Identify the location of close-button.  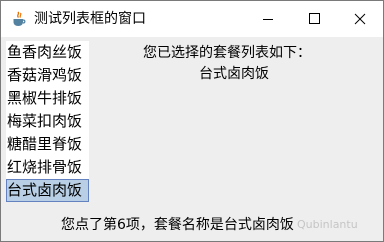
(360, 19).